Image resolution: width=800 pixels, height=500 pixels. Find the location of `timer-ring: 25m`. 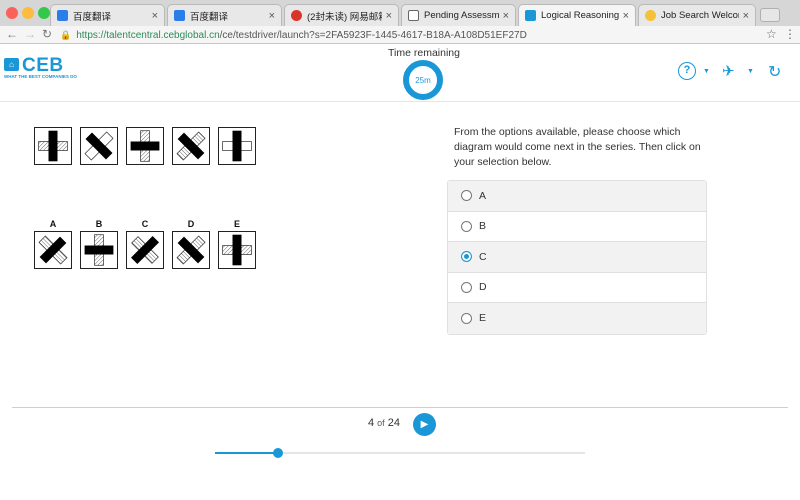

timer-ring: 25m is located at coordinates (423, 80).